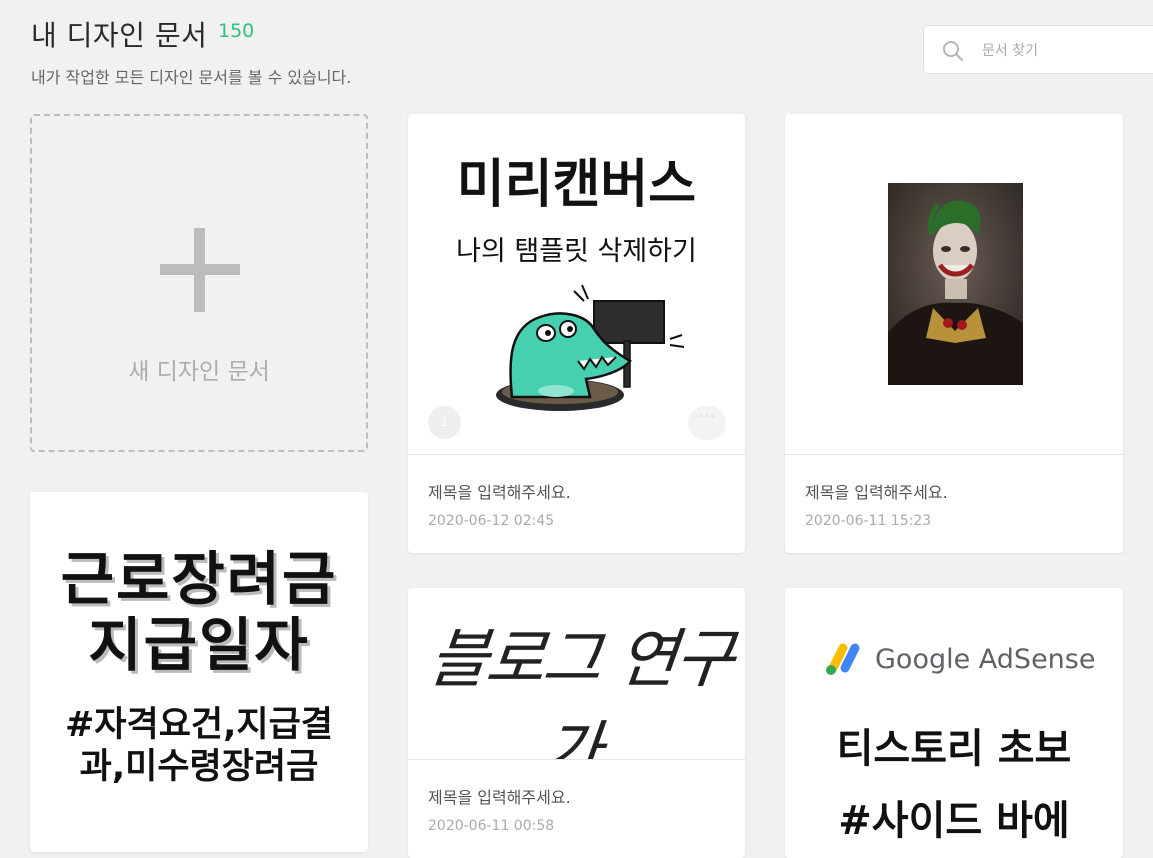 The height and width of the screenshot is (858, 1153). Describe the element at coordinates (191, 77) in the screenshot. I see `page-subtitle: 내가 작업한 모든 디자인 문서를 볼 수 있습니다.` at that location.